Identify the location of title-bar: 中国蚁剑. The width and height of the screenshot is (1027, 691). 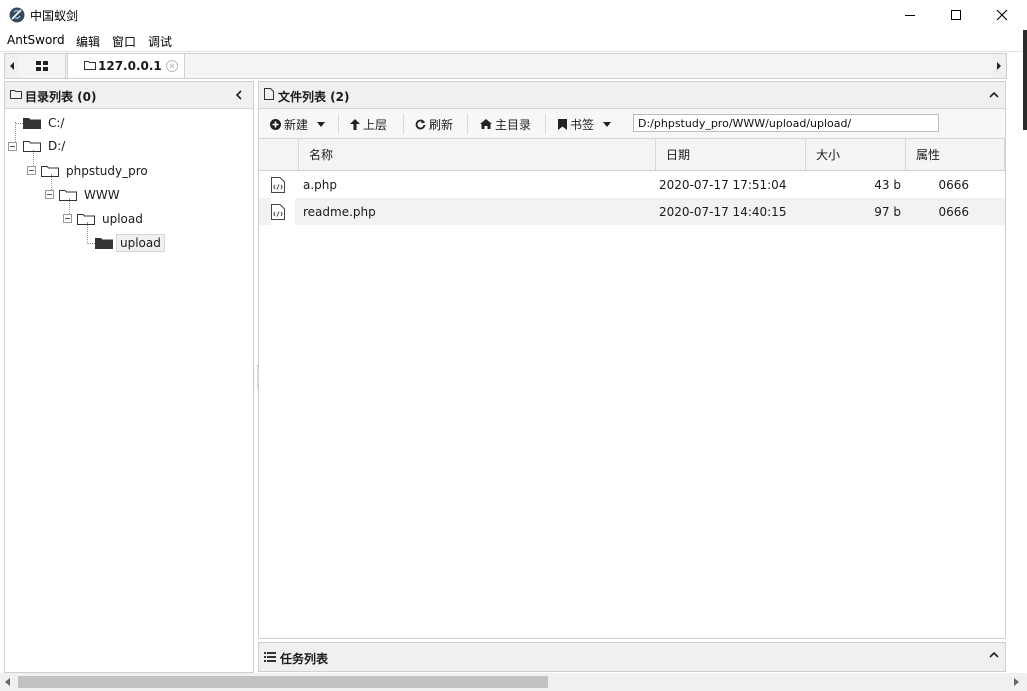
(513, 15).